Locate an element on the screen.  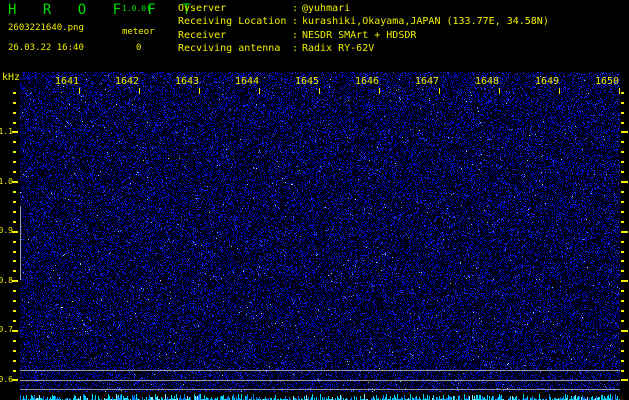
info-row-receiver: Receiver: NESDR SMArt + HDSDR is located at coordinates (297, 35).